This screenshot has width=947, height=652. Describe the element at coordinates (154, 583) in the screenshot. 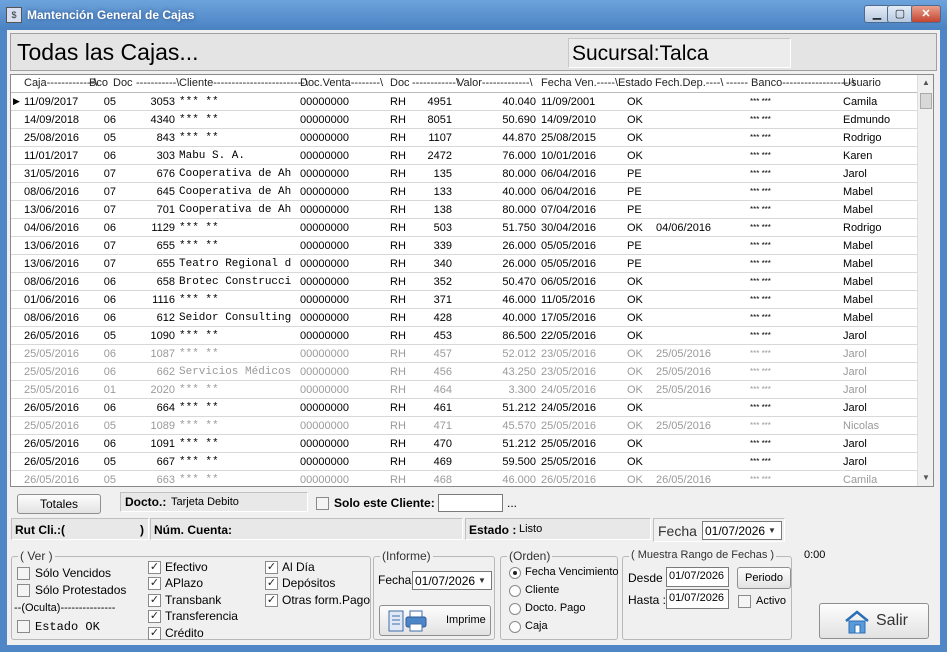

I see `aplazo-checkbox: ✓` at that location.